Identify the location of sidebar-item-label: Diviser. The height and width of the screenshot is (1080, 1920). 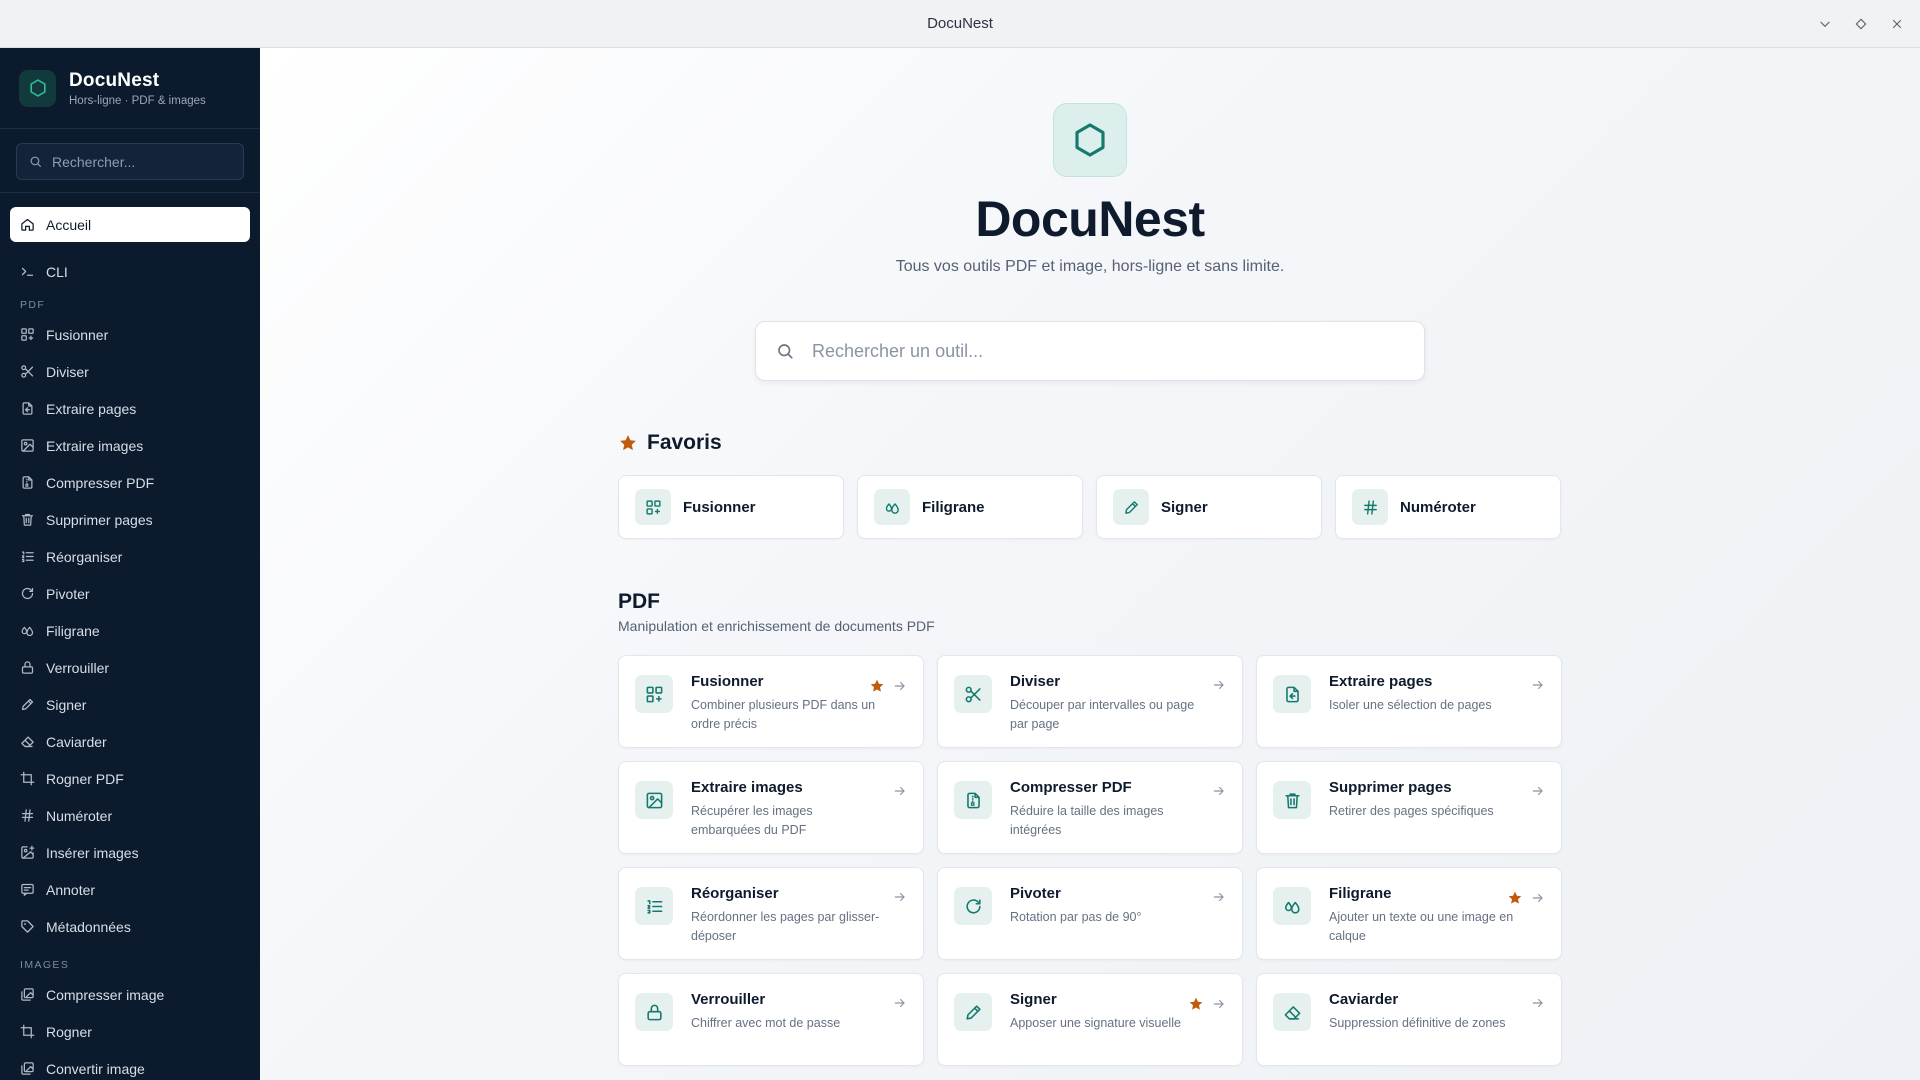
(67, 371).